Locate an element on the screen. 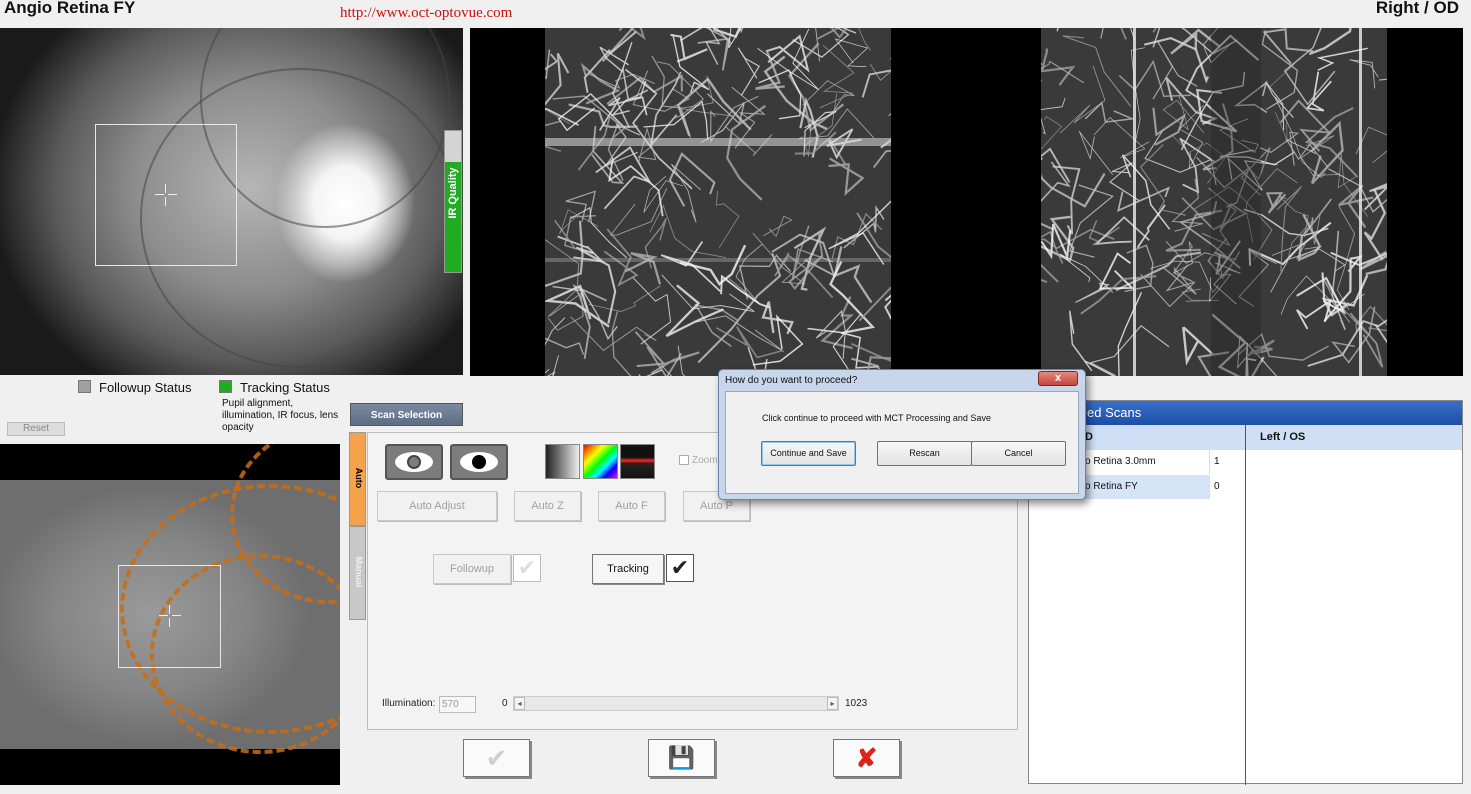  eye-label: Right / OD is located at coordinates (1417, 8).